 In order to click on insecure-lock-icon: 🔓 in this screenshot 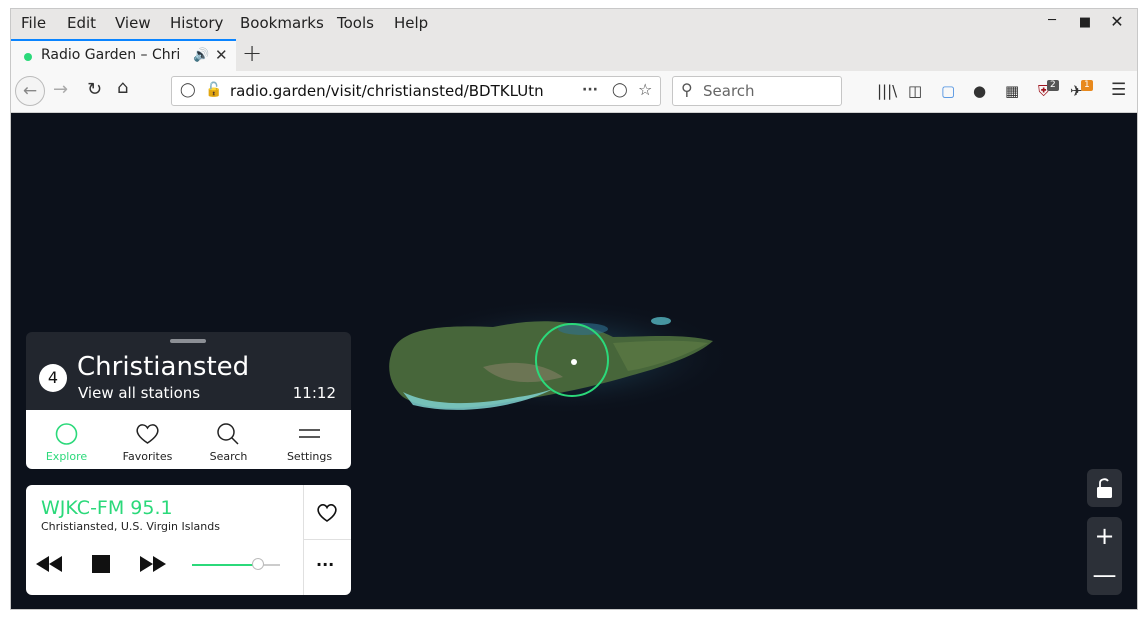, I will do `click(213, 90)`.